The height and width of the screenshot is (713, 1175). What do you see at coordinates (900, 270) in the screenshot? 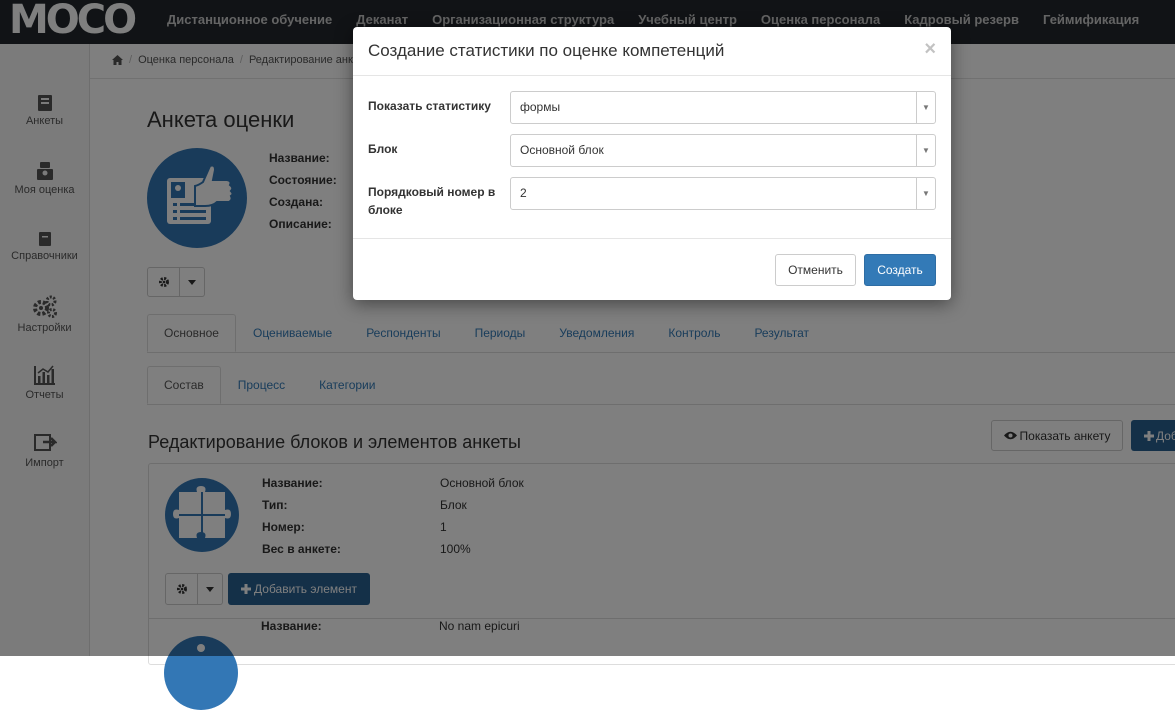
I see `create-button: Создать` at bounding box center [900, 270].